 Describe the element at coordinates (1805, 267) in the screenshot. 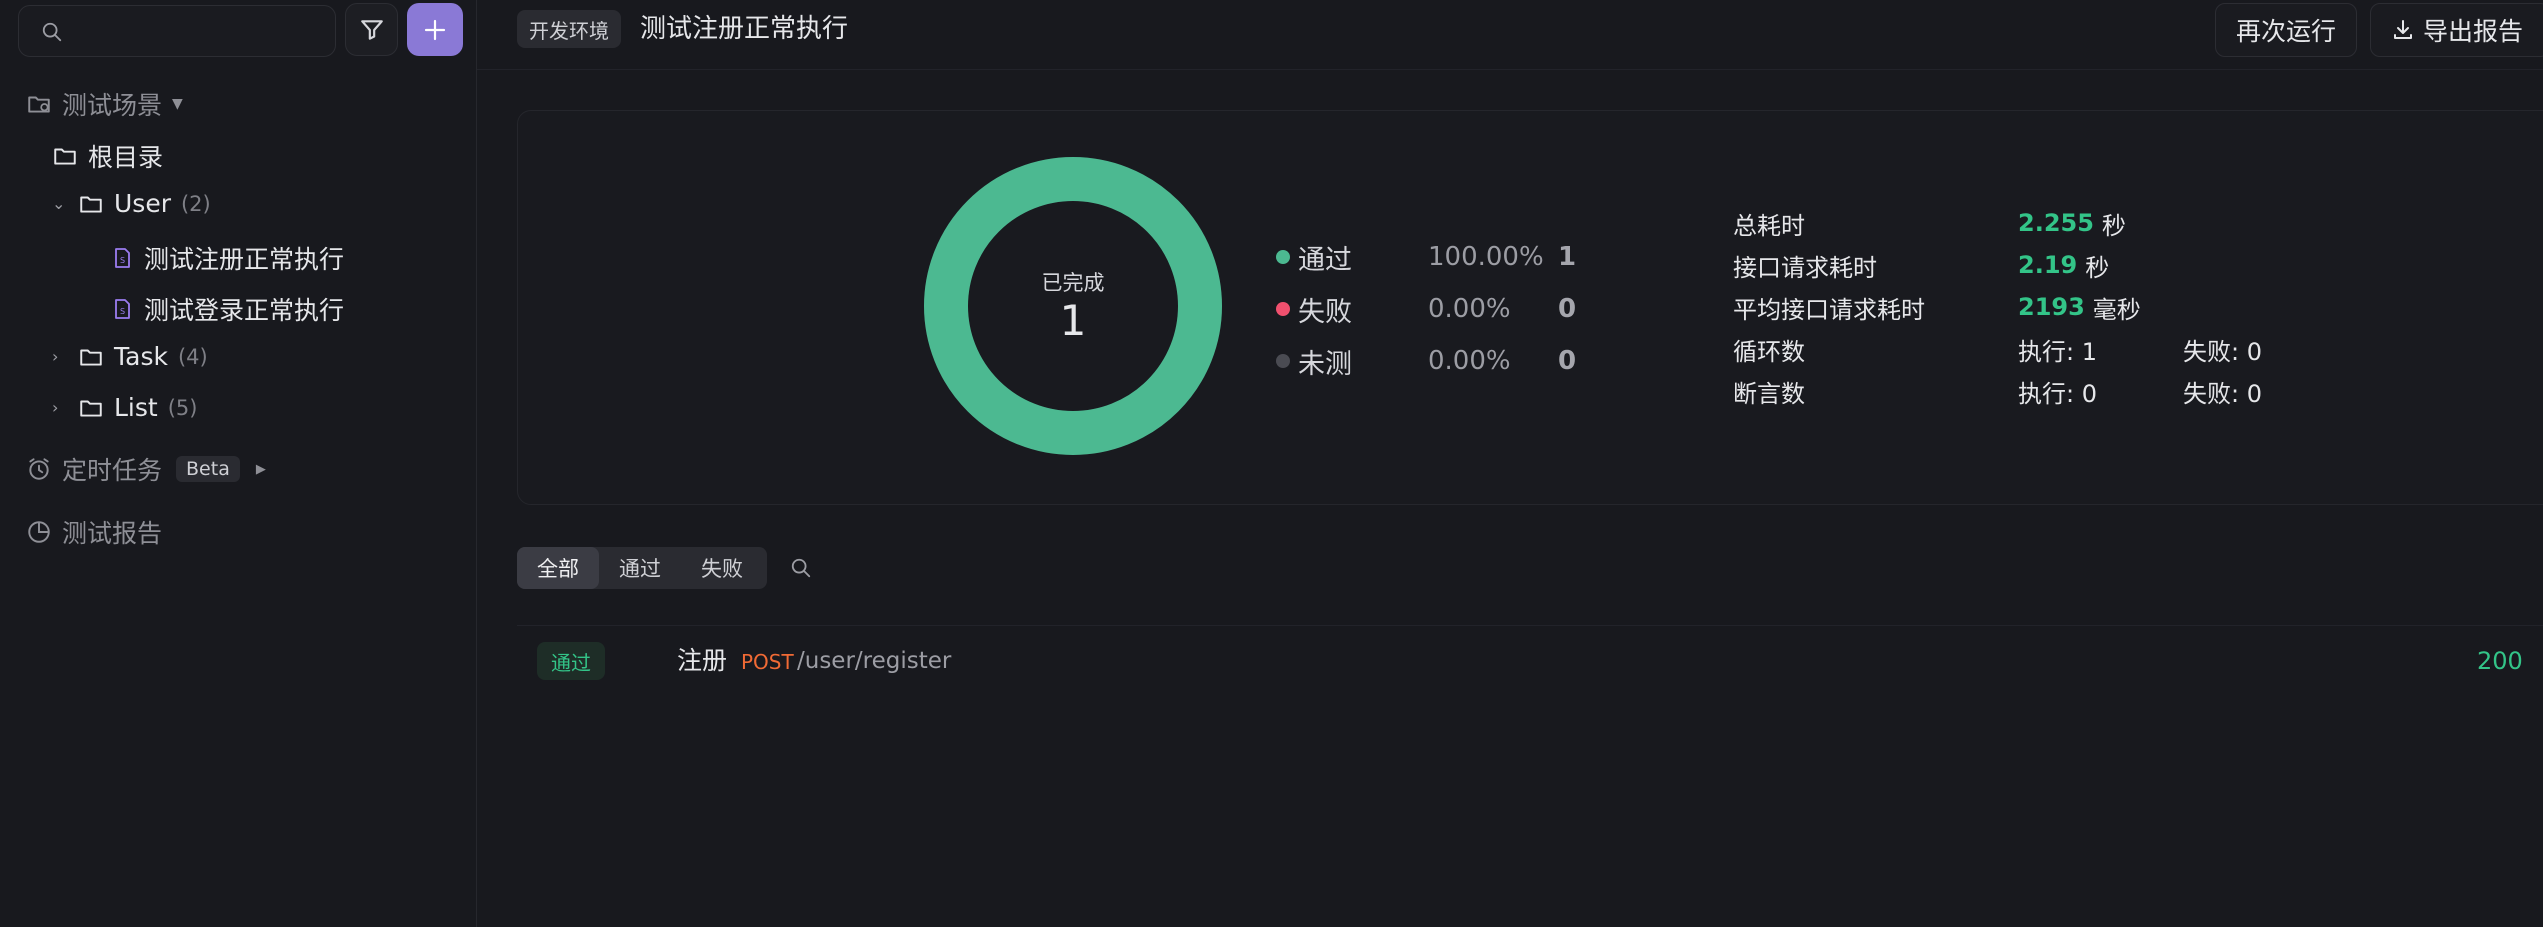

I see `stat-key: 接口请求耗时` at that location.